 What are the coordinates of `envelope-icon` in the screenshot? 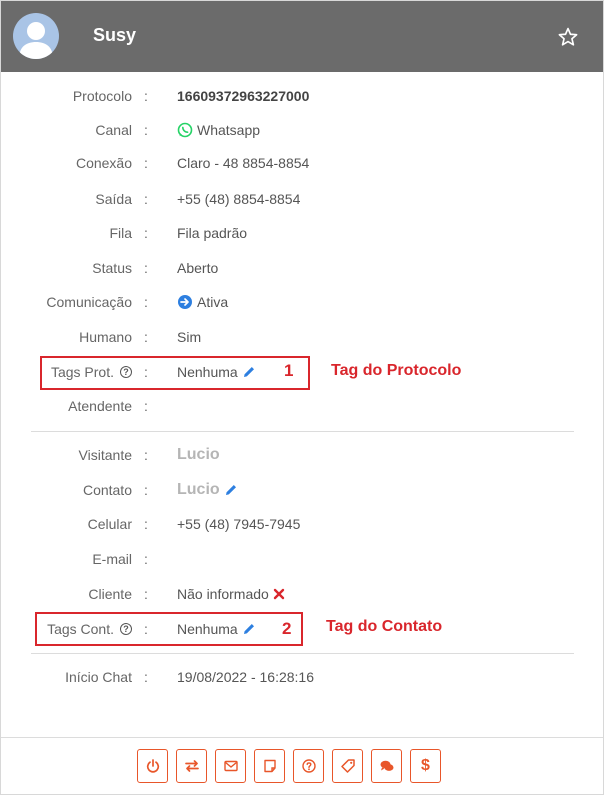 It's located at (230, 766).